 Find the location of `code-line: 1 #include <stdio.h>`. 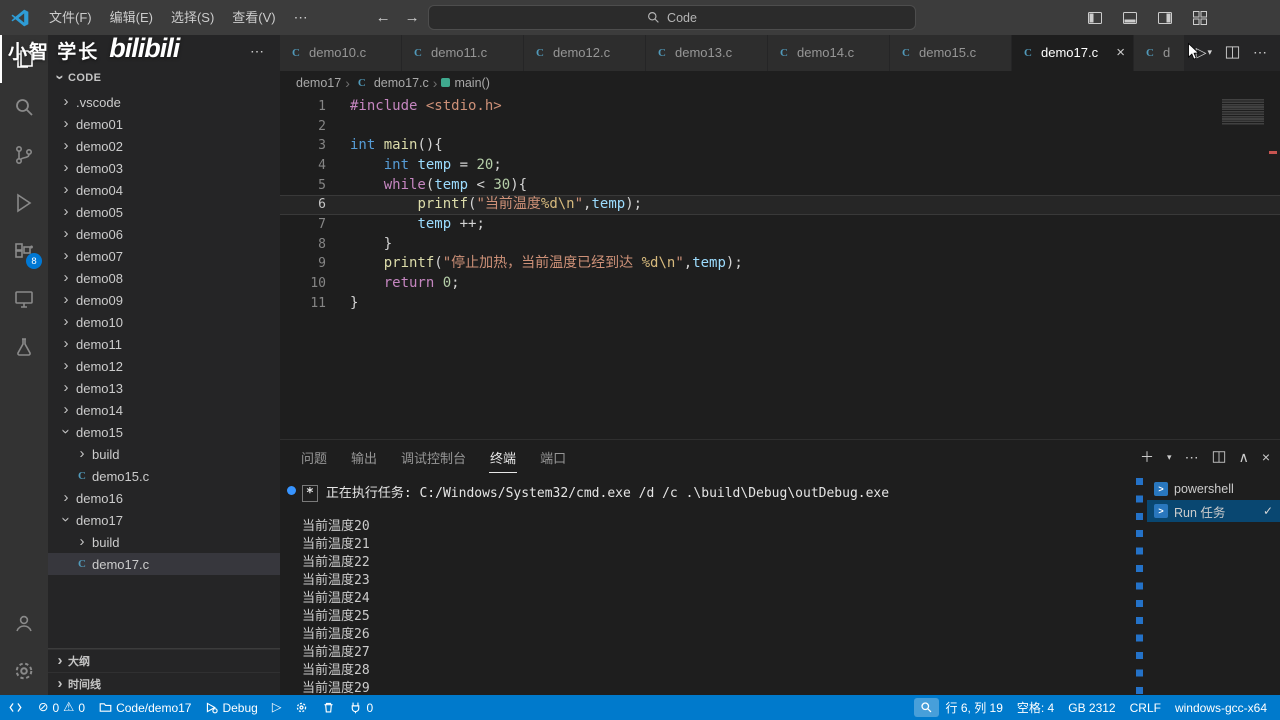

code-line: 1 #include <stdio.h> is located at coordinates (780, 107).